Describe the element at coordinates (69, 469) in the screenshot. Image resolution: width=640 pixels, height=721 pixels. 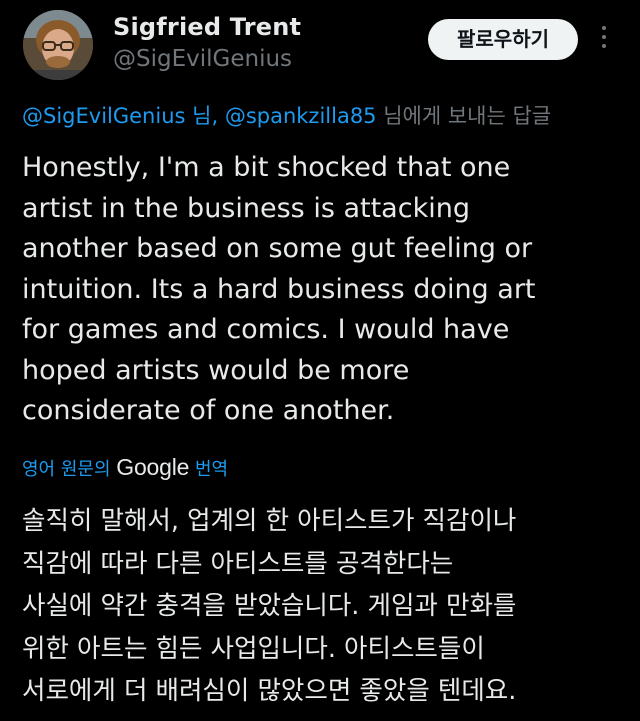
I see `translation-prefix: 영어 원문의` at that location.